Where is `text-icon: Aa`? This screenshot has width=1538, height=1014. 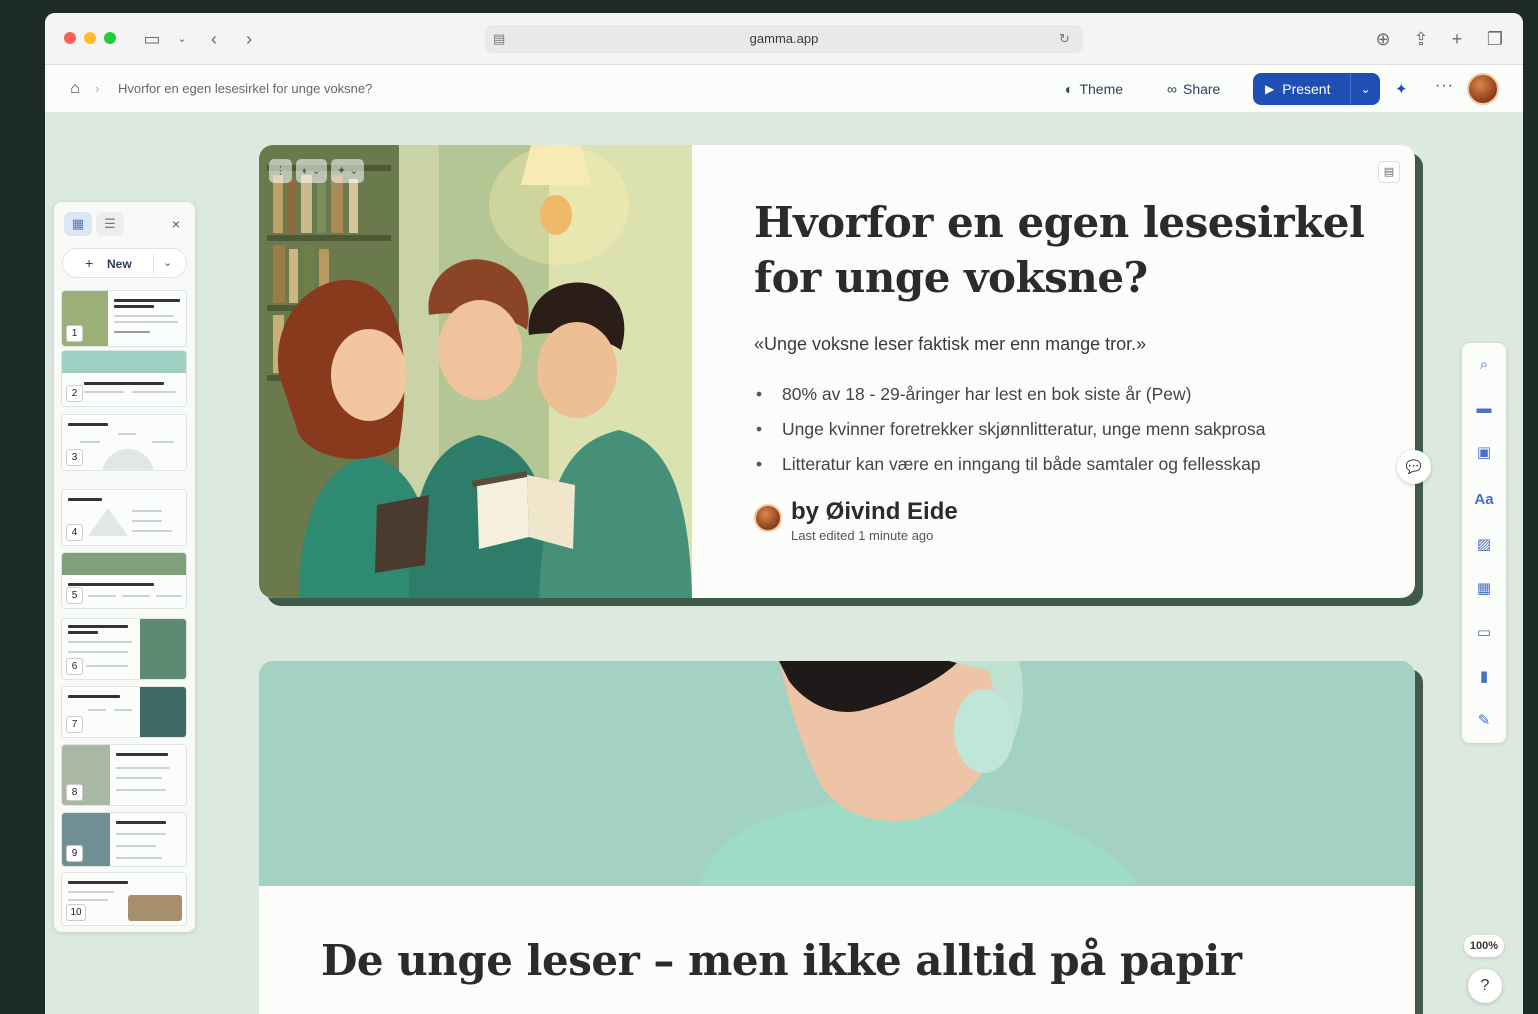
text-icon: Aa is located at coordinates (1484, 500).